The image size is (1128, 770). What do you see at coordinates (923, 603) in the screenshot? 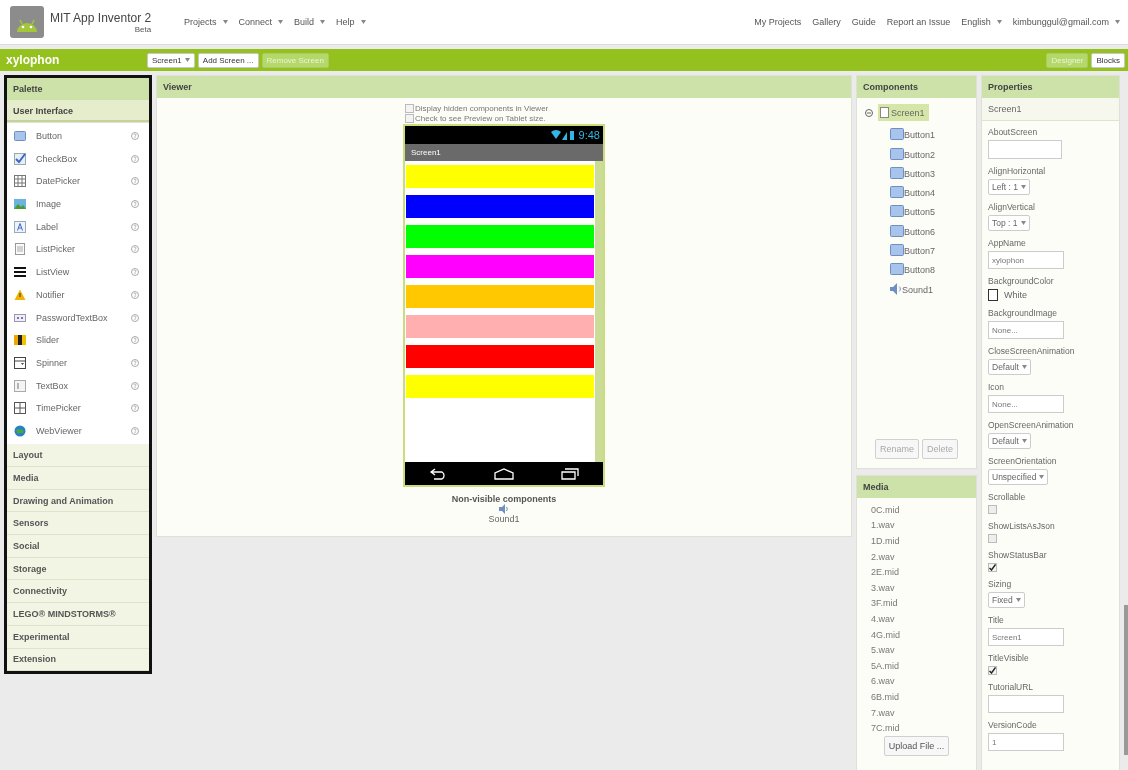
I see `media-file: 3F.mid` at bounding box center [923, 603].